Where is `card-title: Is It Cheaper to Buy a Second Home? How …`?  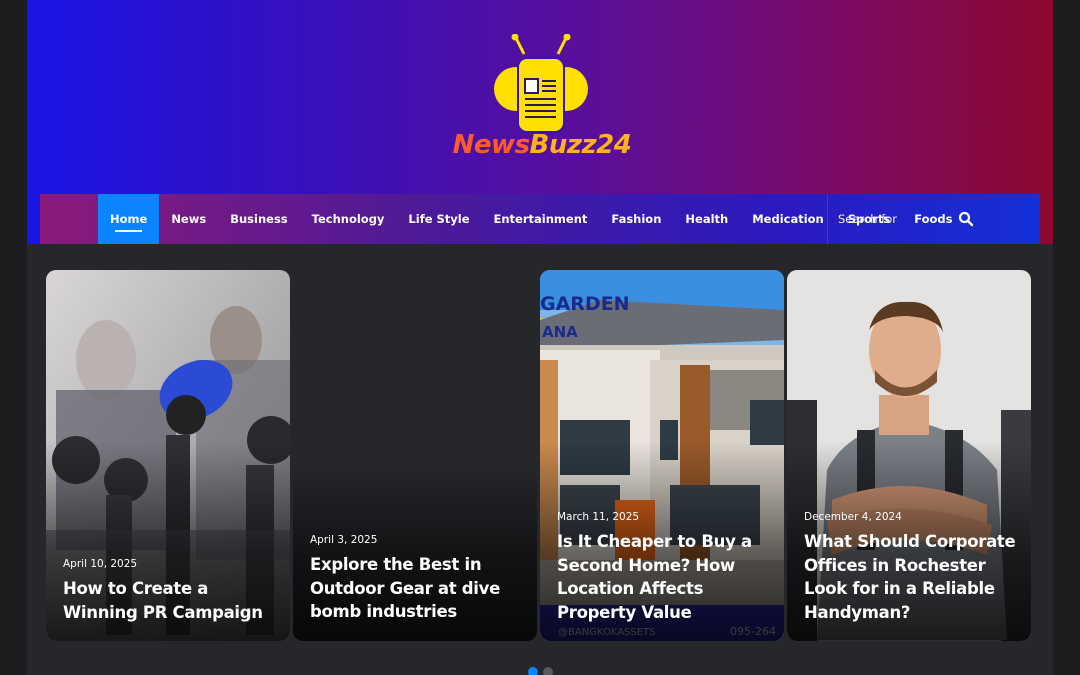
card-title: Is It Cheaper to Buy a Second Home? How … is located at coordinates (664, 577).